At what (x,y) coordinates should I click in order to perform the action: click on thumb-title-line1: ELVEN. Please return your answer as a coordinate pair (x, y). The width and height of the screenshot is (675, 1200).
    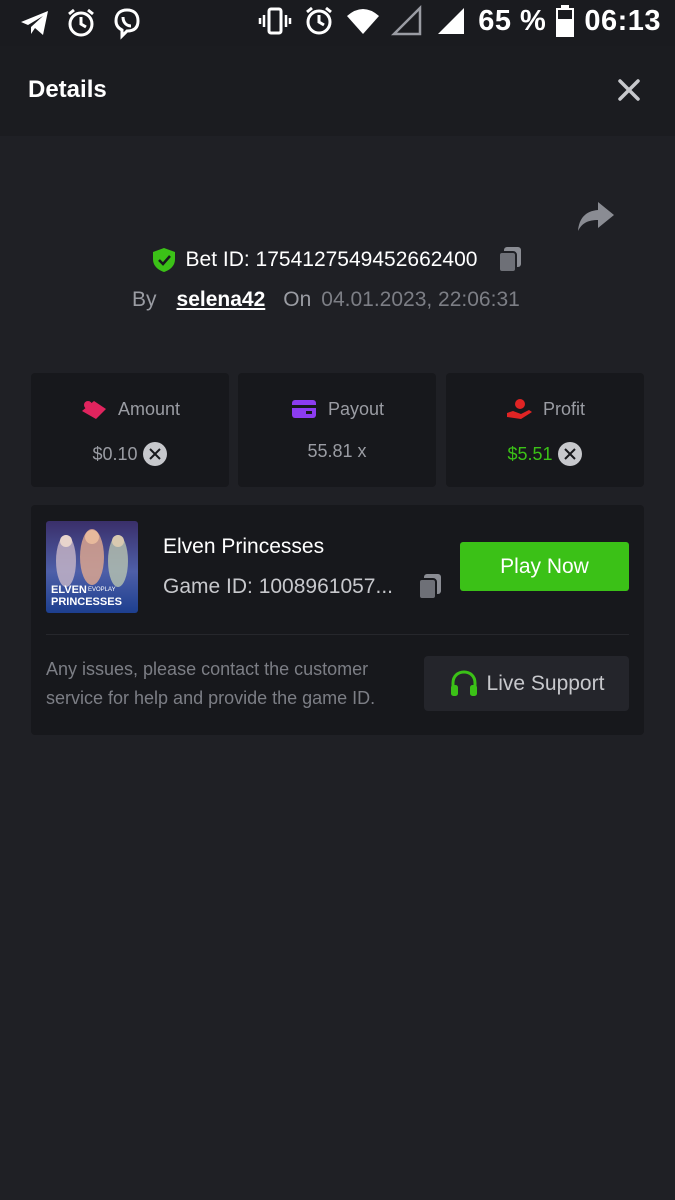
    Looking at the image, I should click on (69, 590).